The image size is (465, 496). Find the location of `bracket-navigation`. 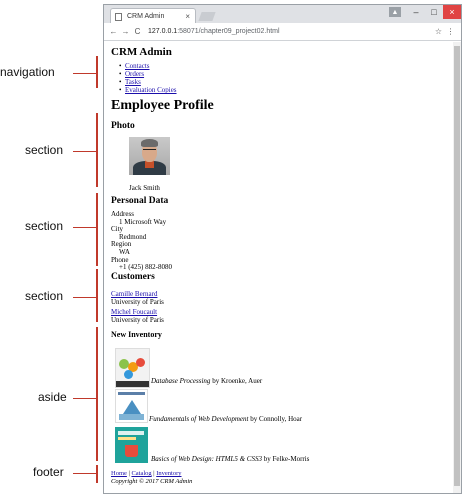

bracket-navigation is located at coordinates (97, 72).